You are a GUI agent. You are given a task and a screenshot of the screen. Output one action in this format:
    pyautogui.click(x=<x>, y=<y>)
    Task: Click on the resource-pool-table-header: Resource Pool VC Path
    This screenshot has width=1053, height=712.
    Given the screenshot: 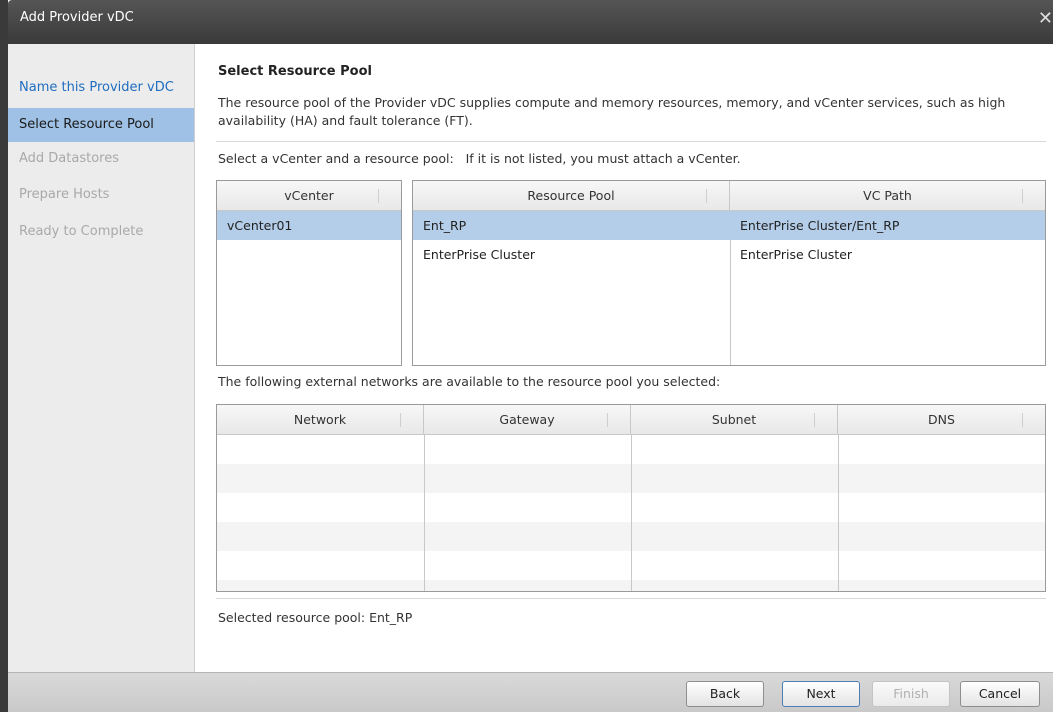 What is the action you would take?
    pyautogui.click(x=729, y=196)
    